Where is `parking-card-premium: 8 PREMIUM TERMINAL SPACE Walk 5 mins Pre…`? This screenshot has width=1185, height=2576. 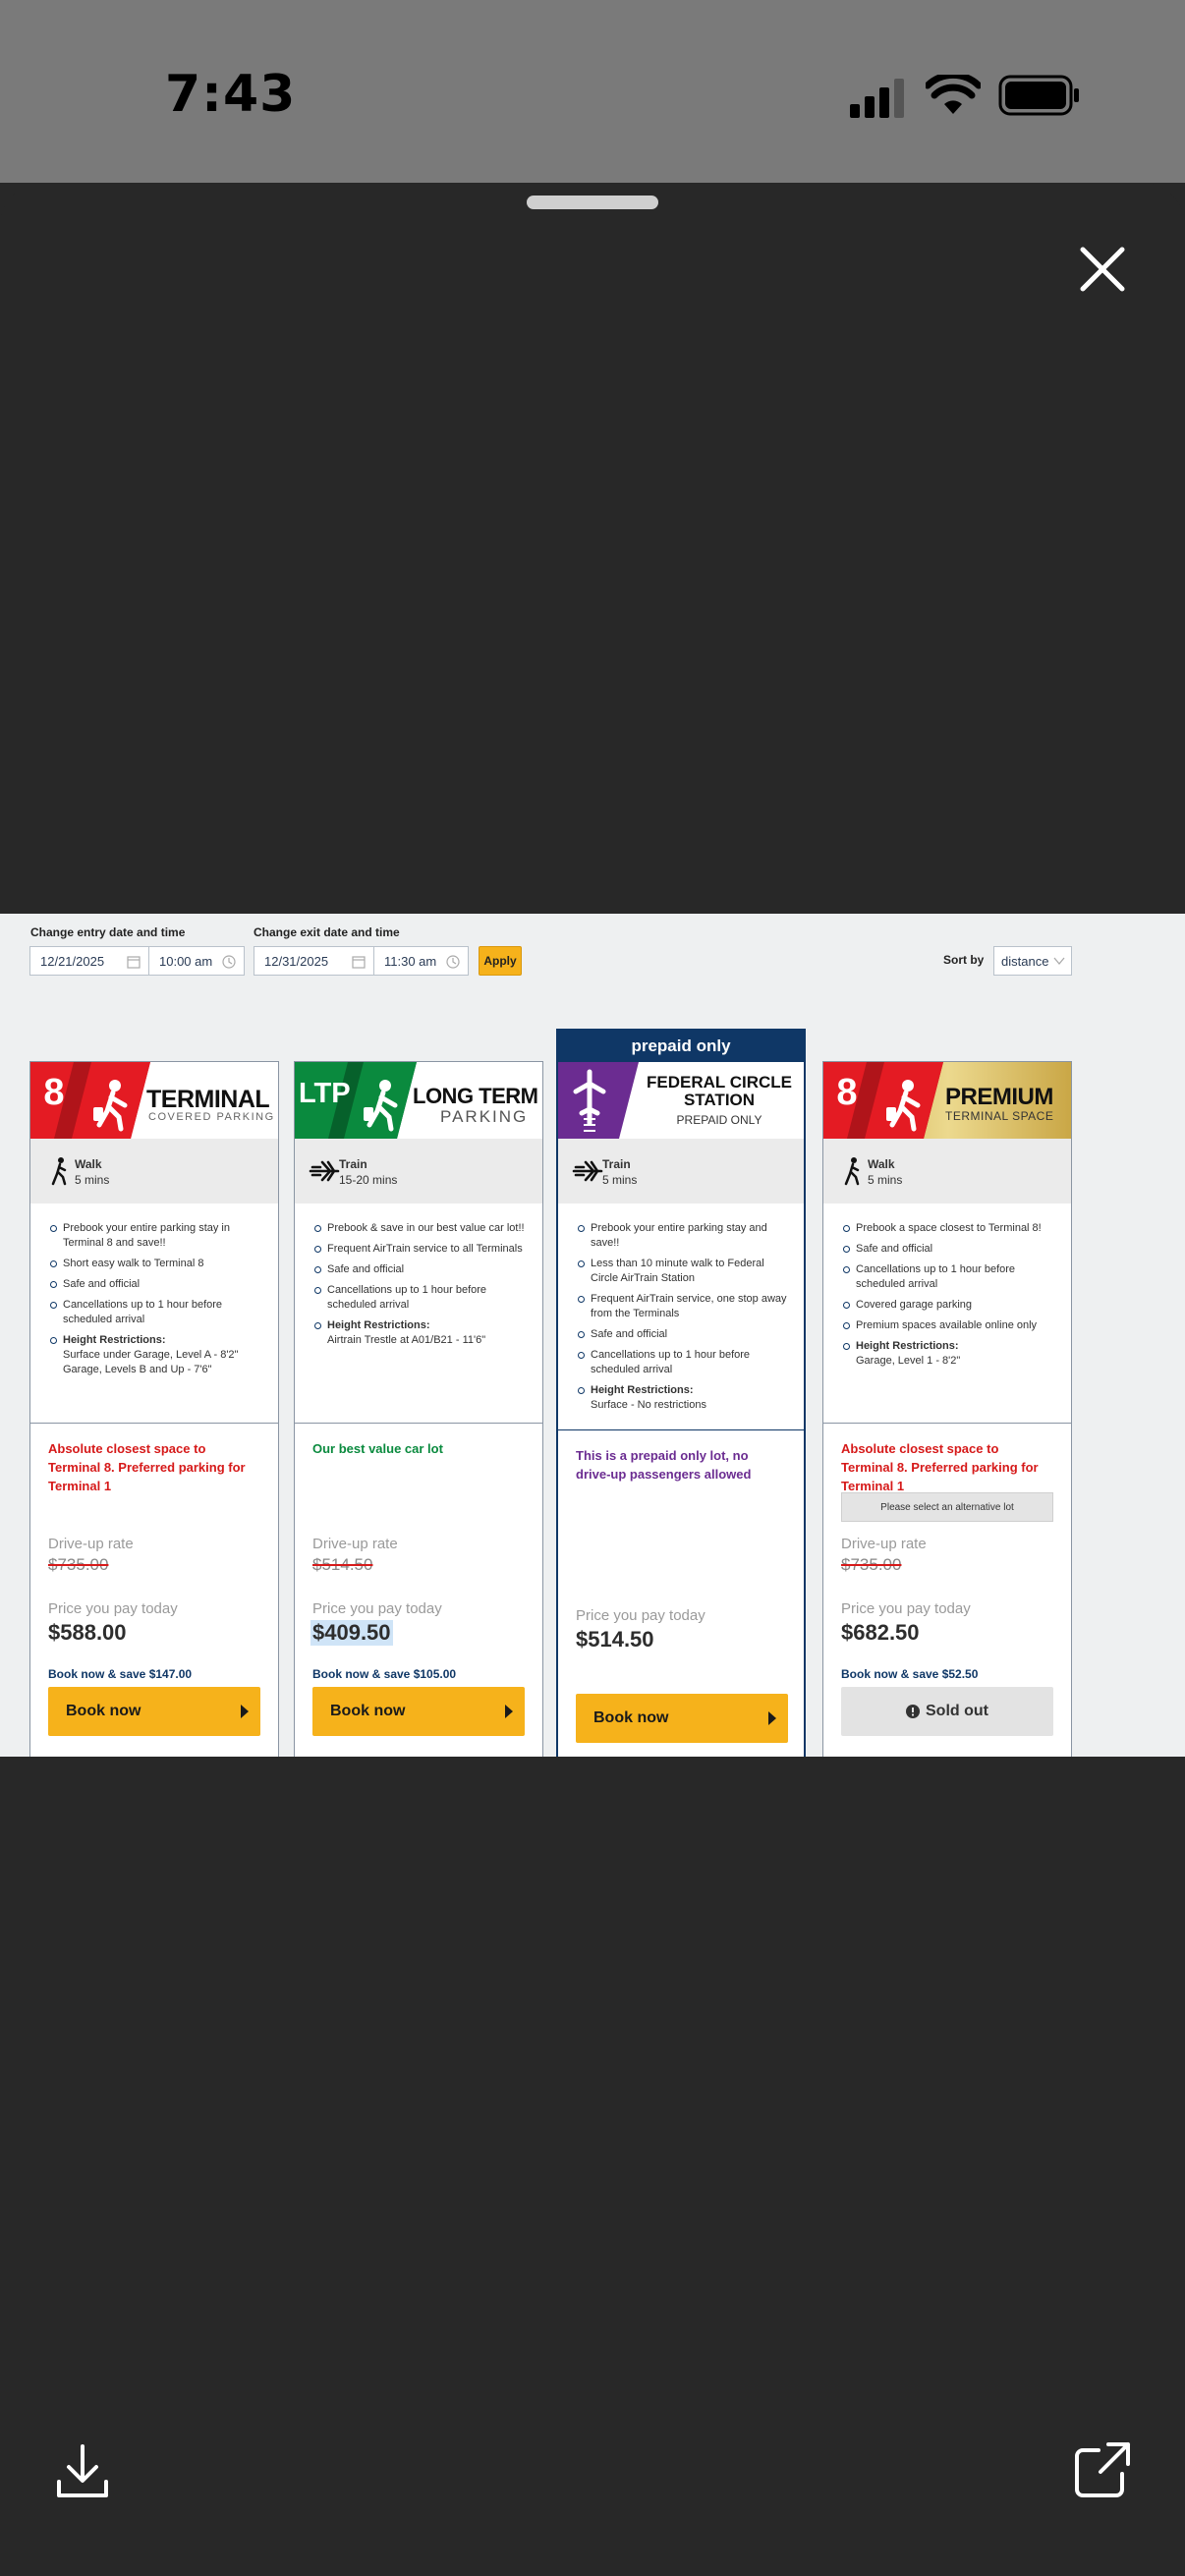
parking-card-premium: 8 PREMIUM TERMINAL SPACE Walk 5 mins Pre… is located at coordinates (947, 1409).